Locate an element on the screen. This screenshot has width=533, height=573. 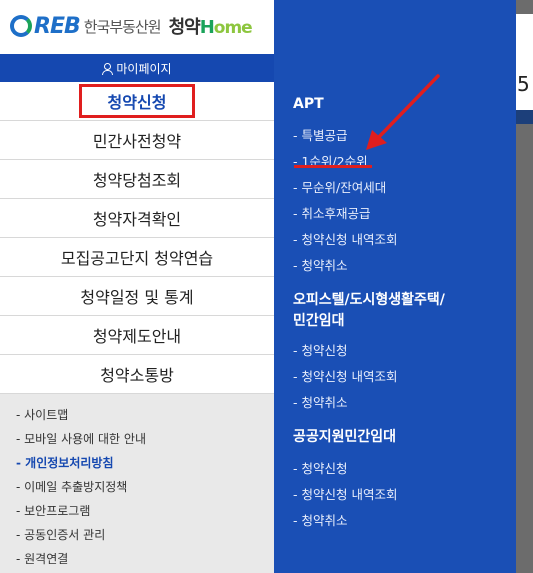
reb-text: REB is located at coordinates (57, 26).